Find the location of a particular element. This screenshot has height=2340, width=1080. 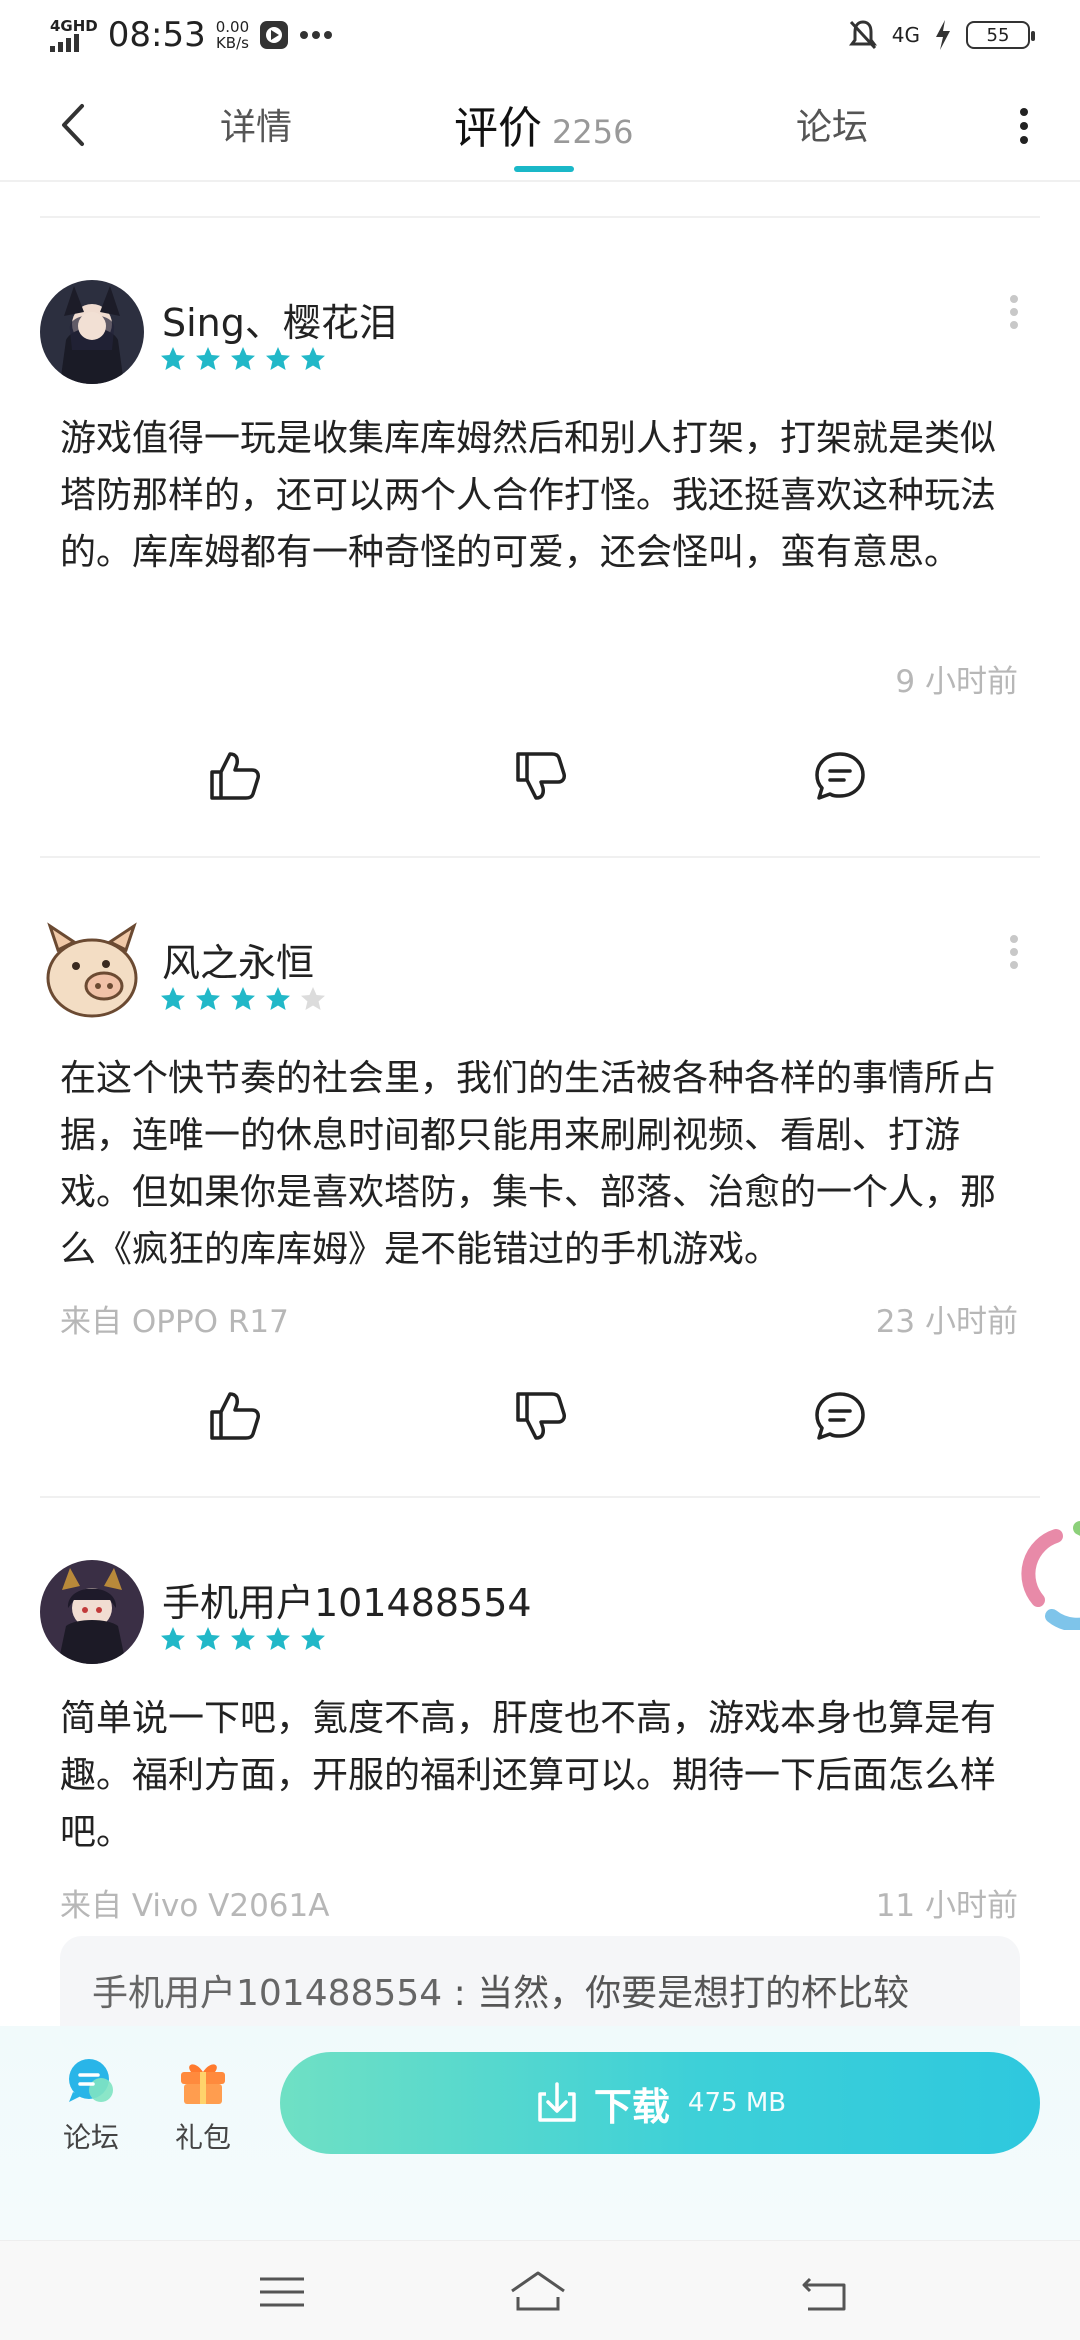

battery-icon: 55 is located at coordinates (1000, 35).